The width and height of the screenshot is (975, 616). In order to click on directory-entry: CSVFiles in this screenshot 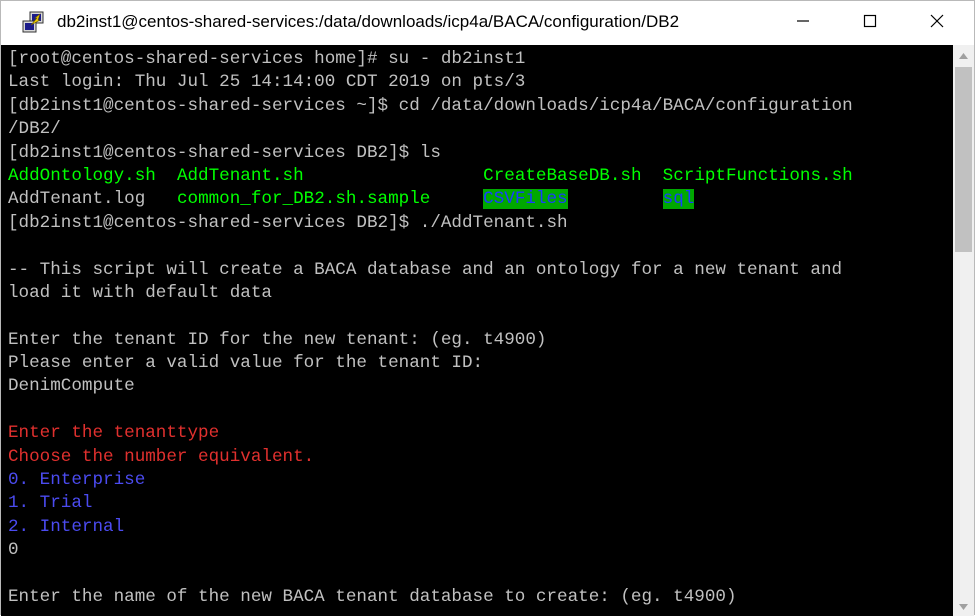, I will do `click(525, 199)`.